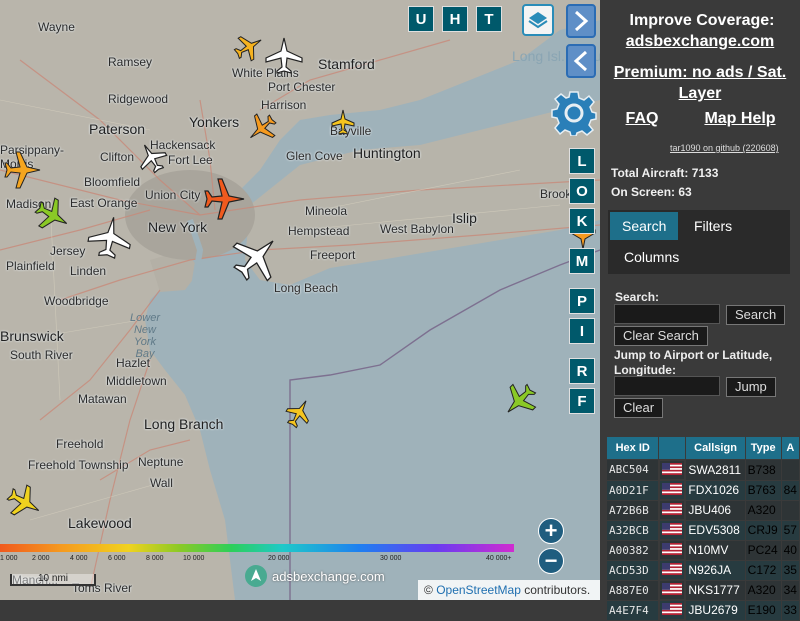 The height and width of the screenshot is (621, 800). I want to click on button-o: O, so click(582, 191).